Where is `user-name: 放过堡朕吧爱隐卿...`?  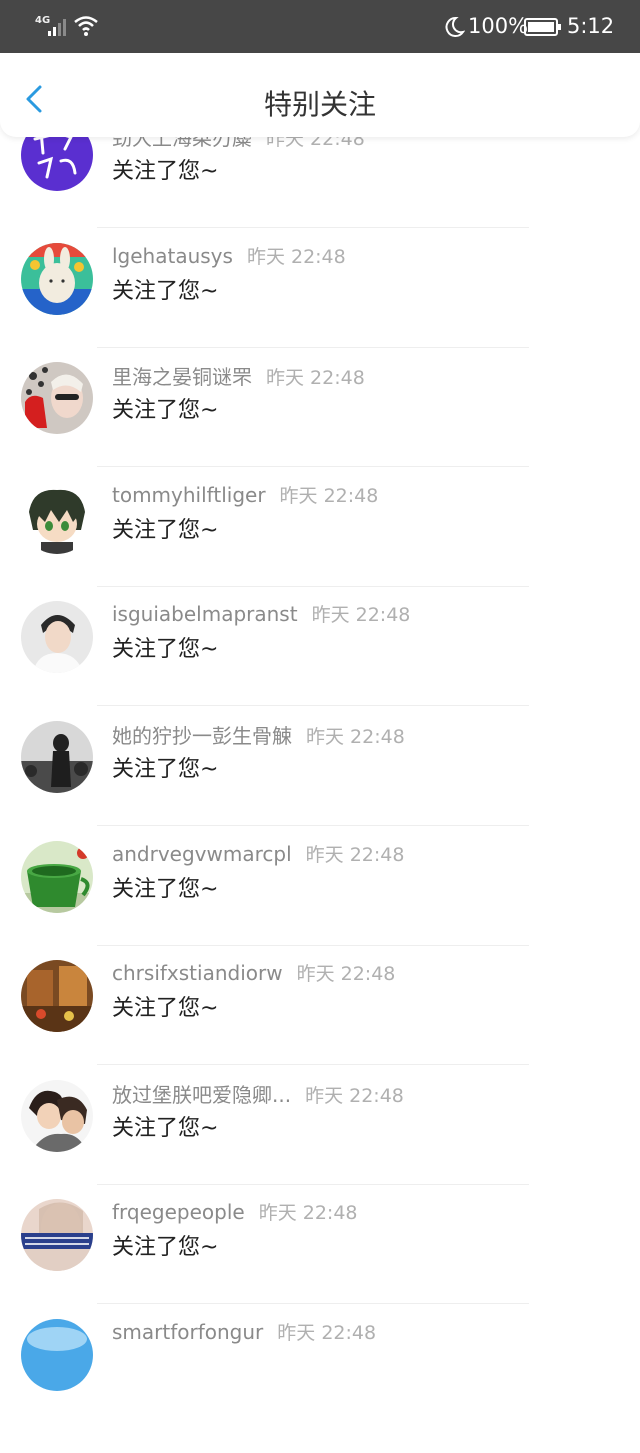
user-name: 放过堡朕吧爱隐卿... is located at coordinates (201, 1095).